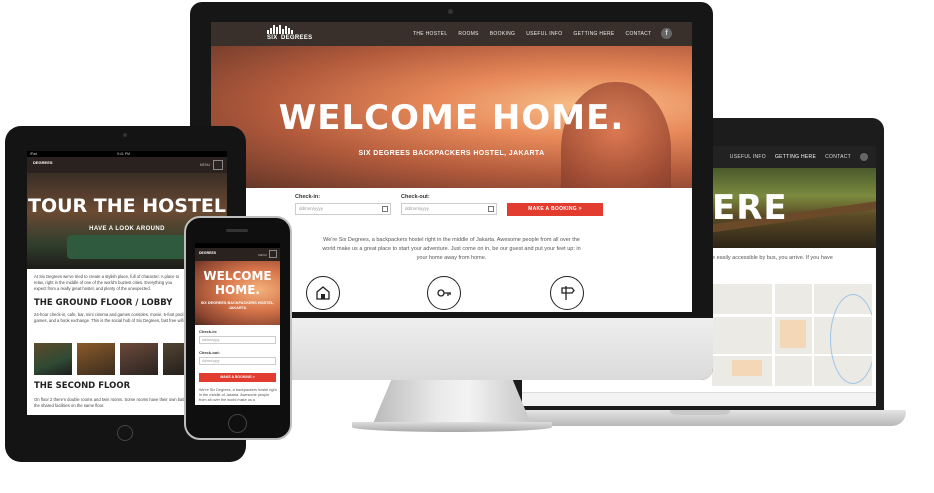 This screenshot has height=493, width=934. What do you see at coordinates (430, 34) in the screenshot?
I see `nav-the-hostel: THE HOSTEL` at bounding box center [430, 34].